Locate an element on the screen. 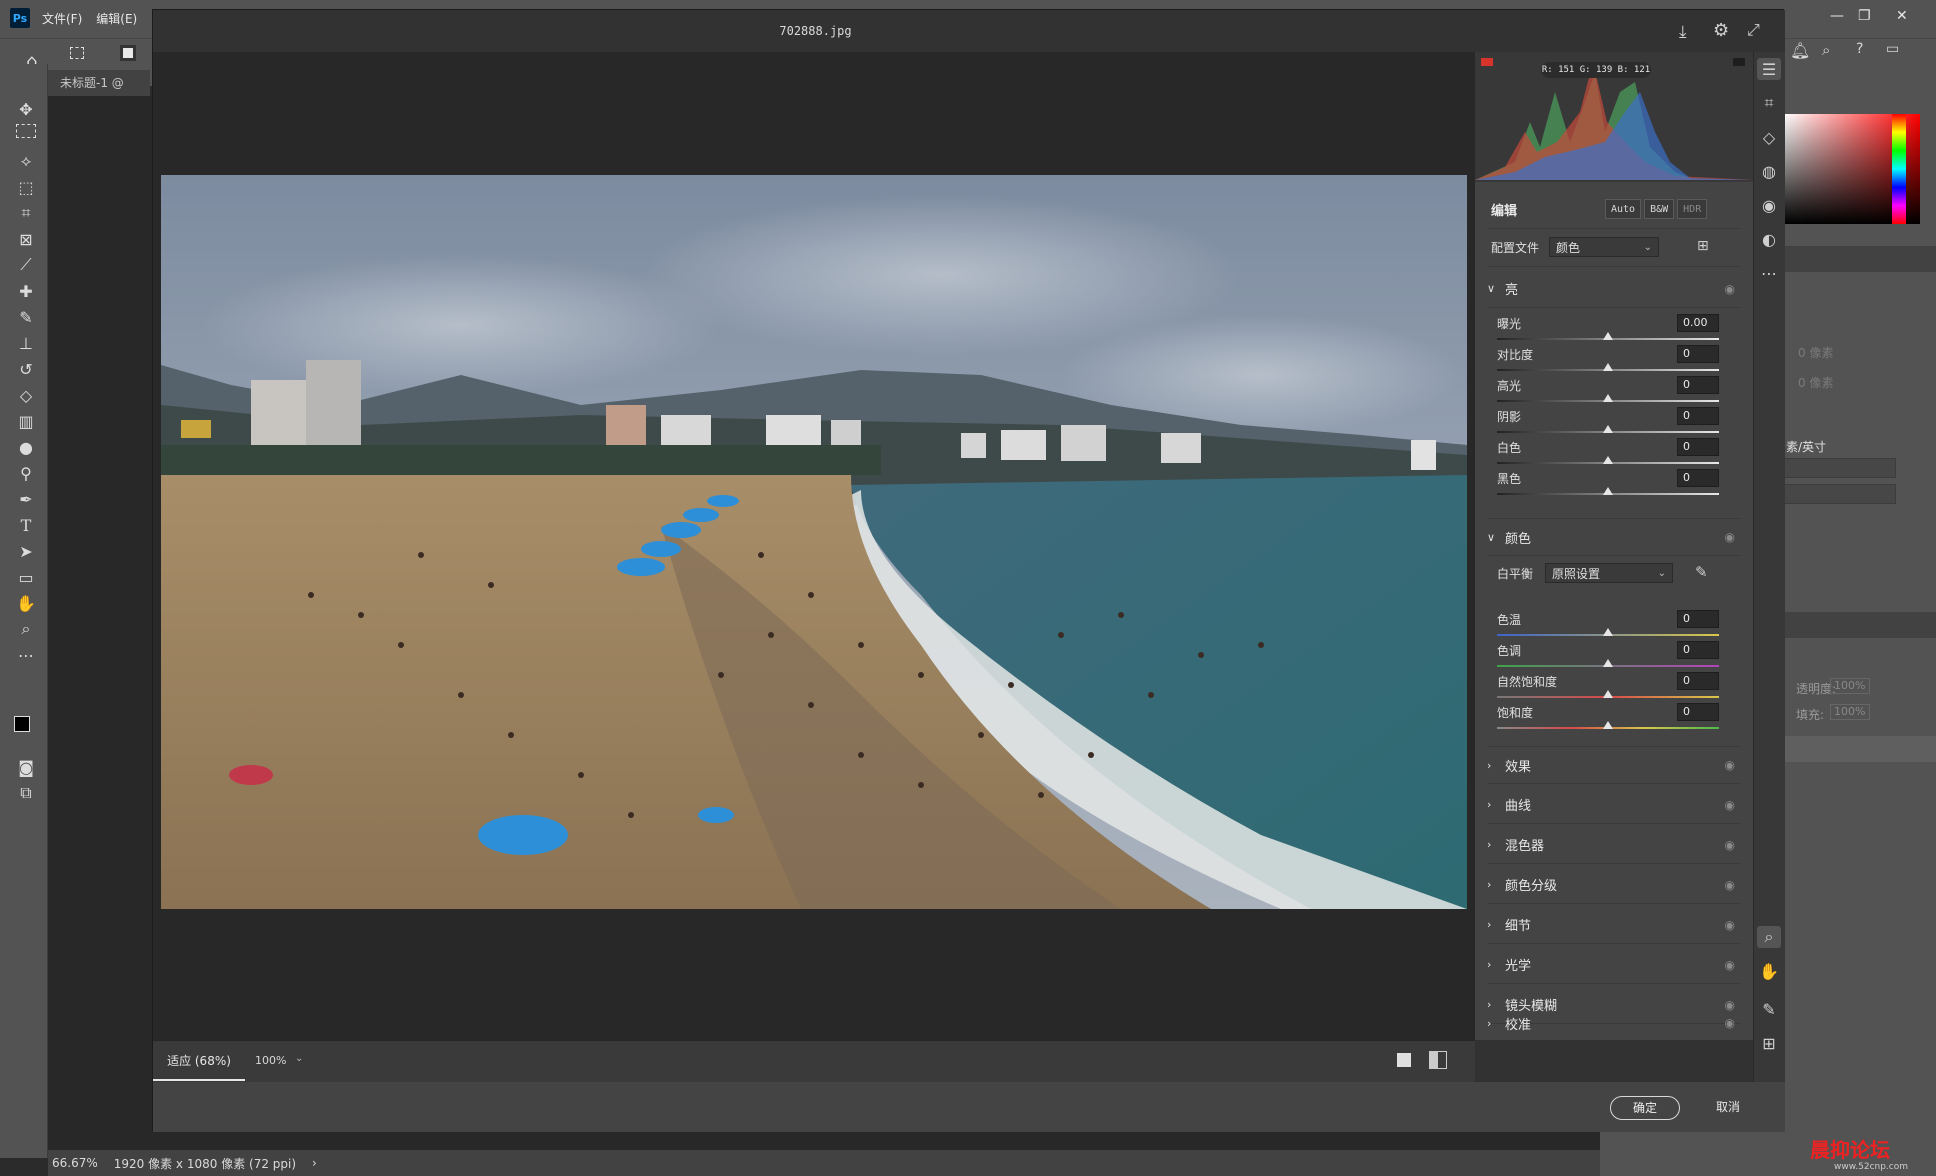  history-brush-icon: ↺ is located at coordinates (26, 369).